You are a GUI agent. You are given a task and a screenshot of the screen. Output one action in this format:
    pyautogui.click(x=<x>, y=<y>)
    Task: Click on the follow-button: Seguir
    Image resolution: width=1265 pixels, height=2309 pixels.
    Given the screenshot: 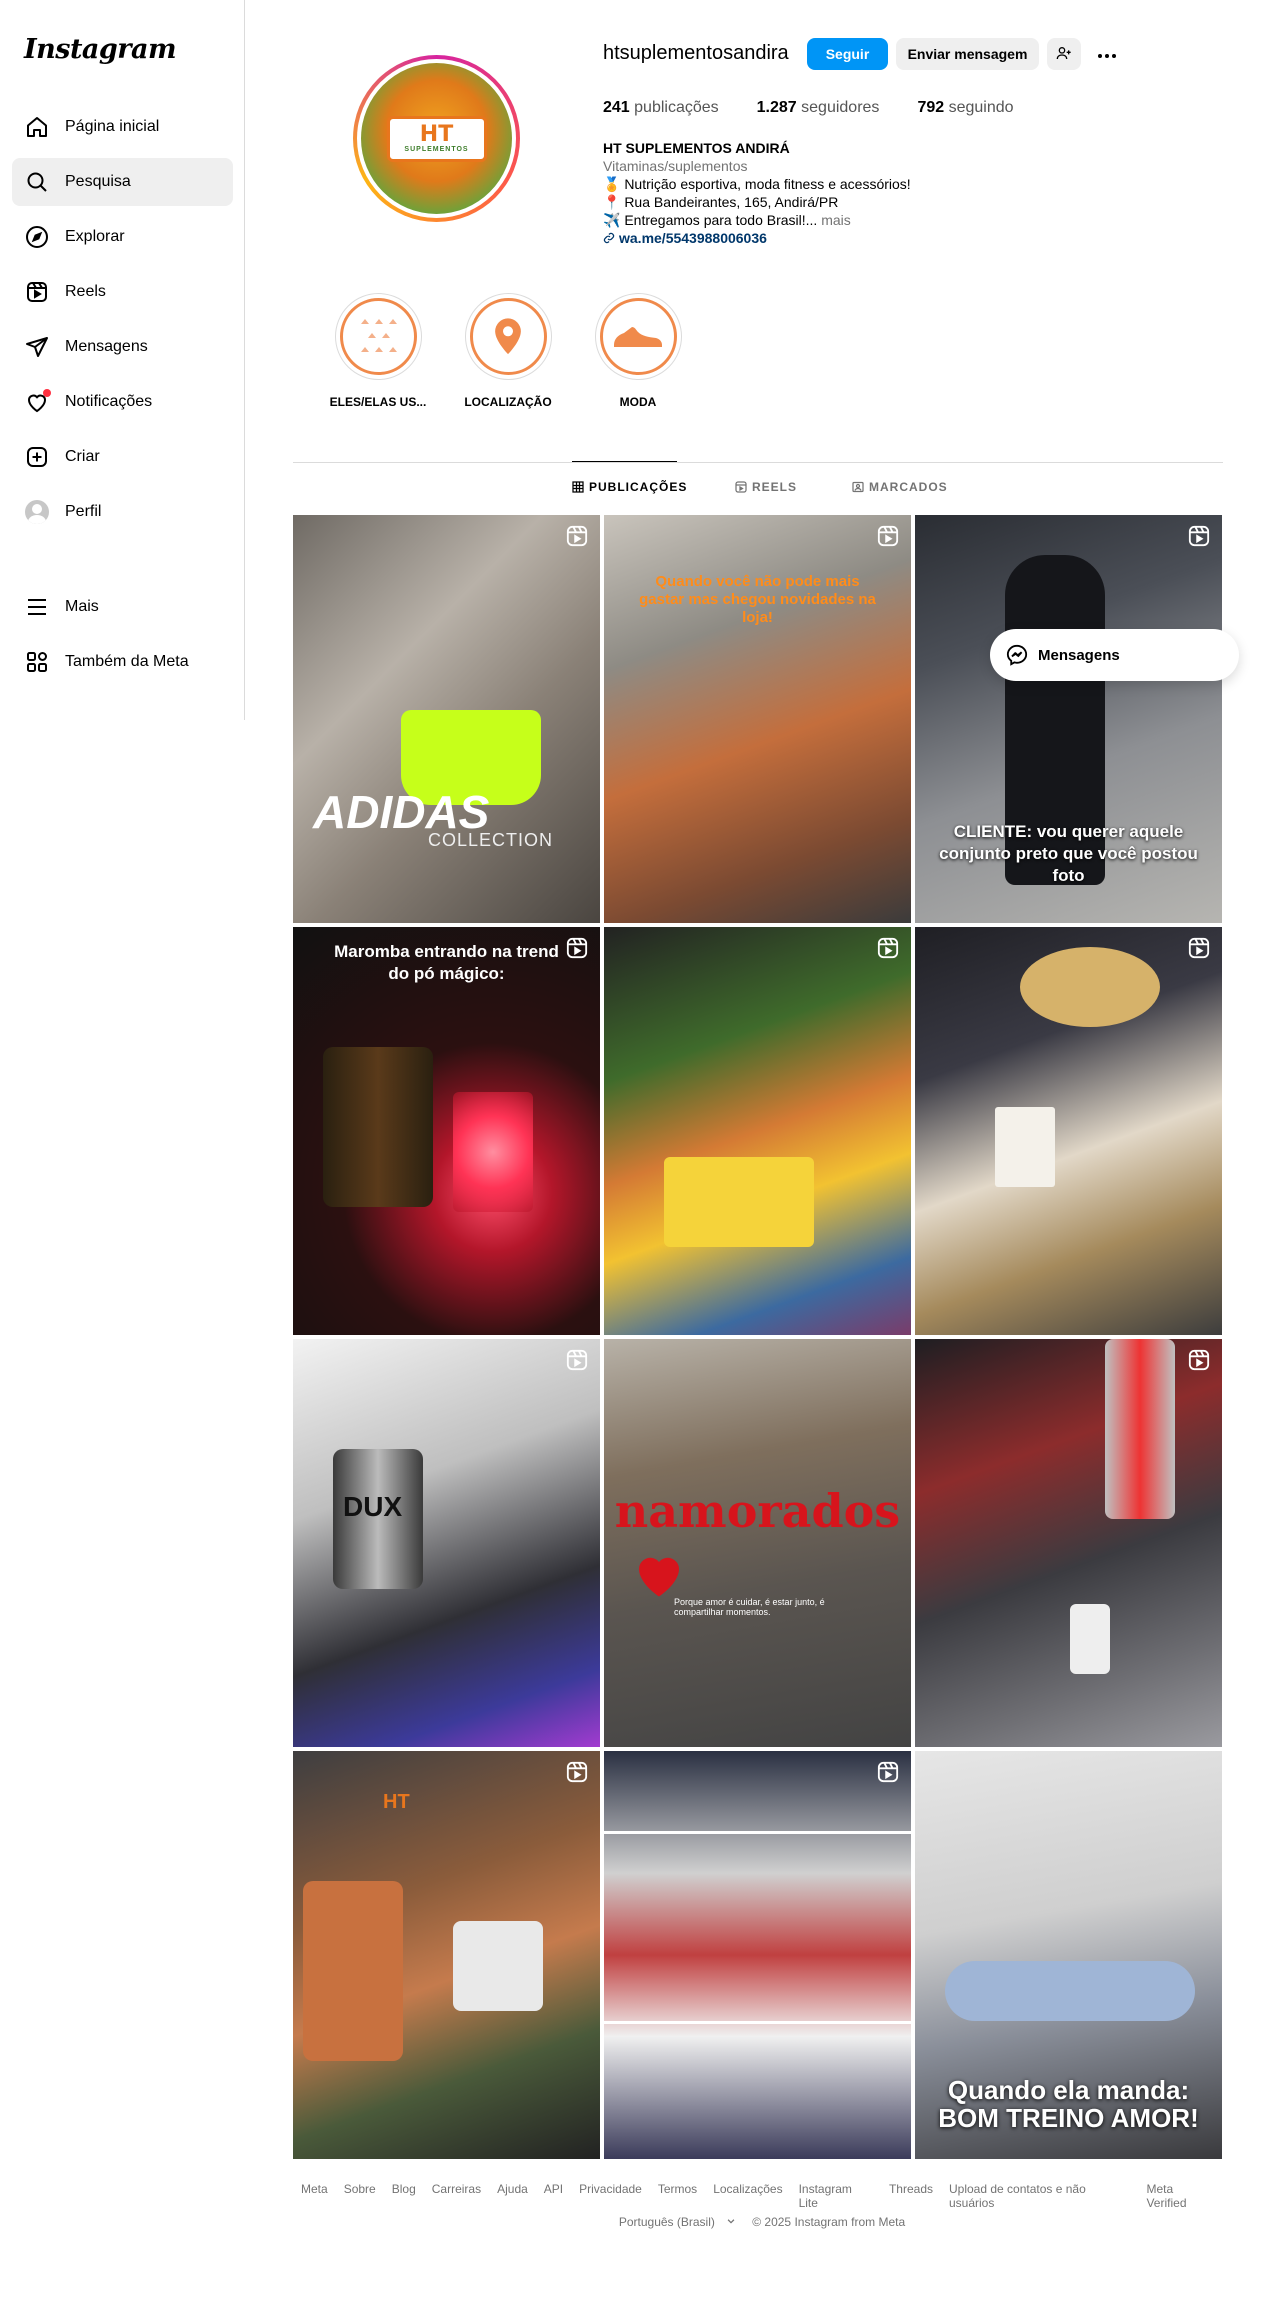 What is the action you would take?
    pyautogui.click(x=847, y=54)
    